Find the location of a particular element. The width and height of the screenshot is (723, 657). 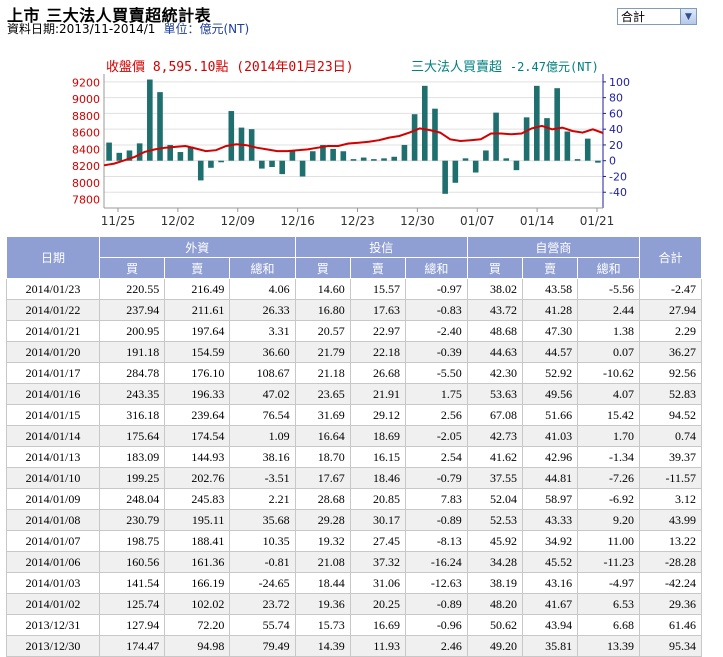

cell-date: 2013/12/31 is located at coordinates (53, 625).